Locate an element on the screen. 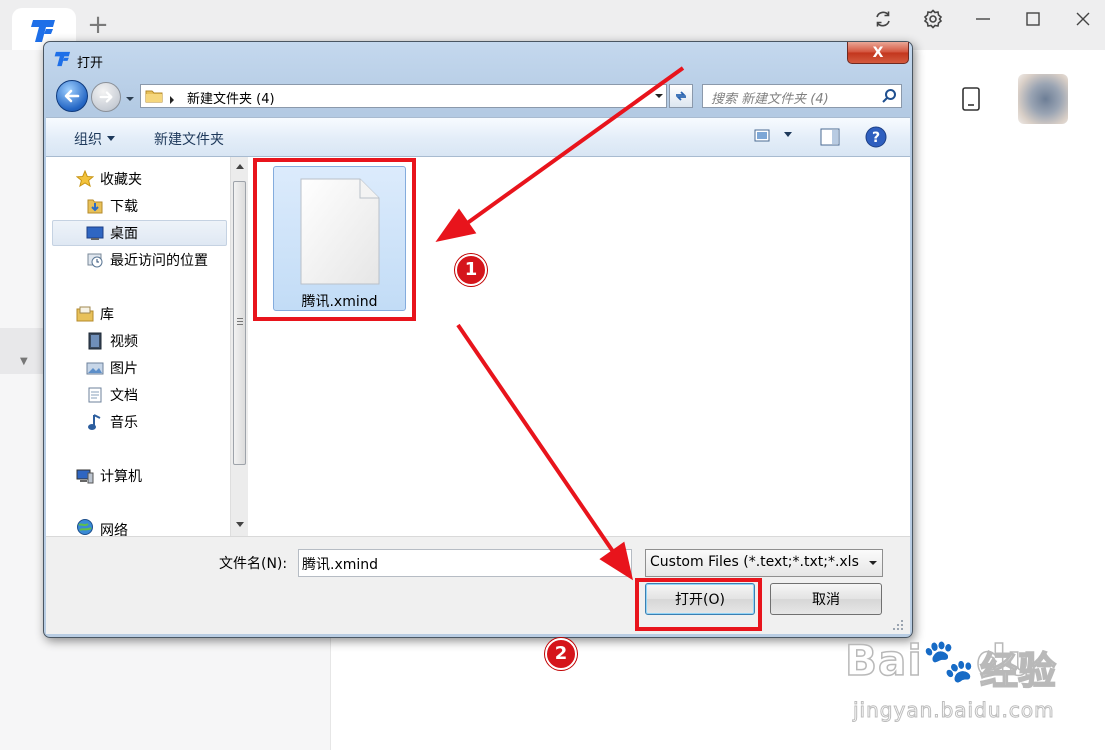  back-button is located at coordinates (72, 96).